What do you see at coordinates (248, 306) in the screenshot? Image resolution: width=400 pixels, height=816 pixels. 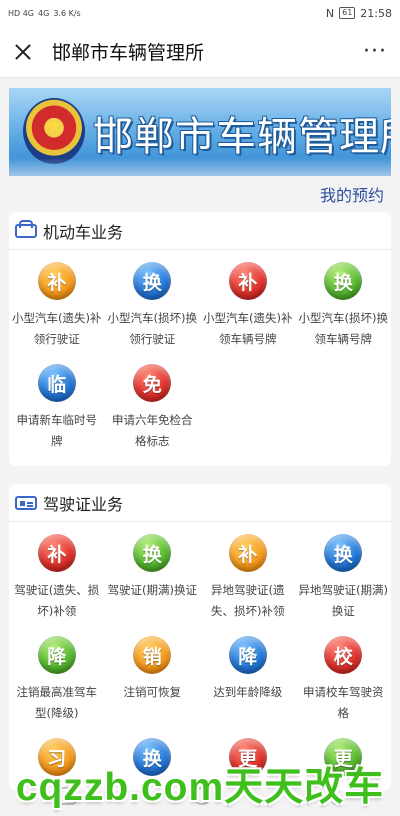 I see `service-item: 补小型汽车(遗失)补领车辆号牌` at bounding box center [248, 306].